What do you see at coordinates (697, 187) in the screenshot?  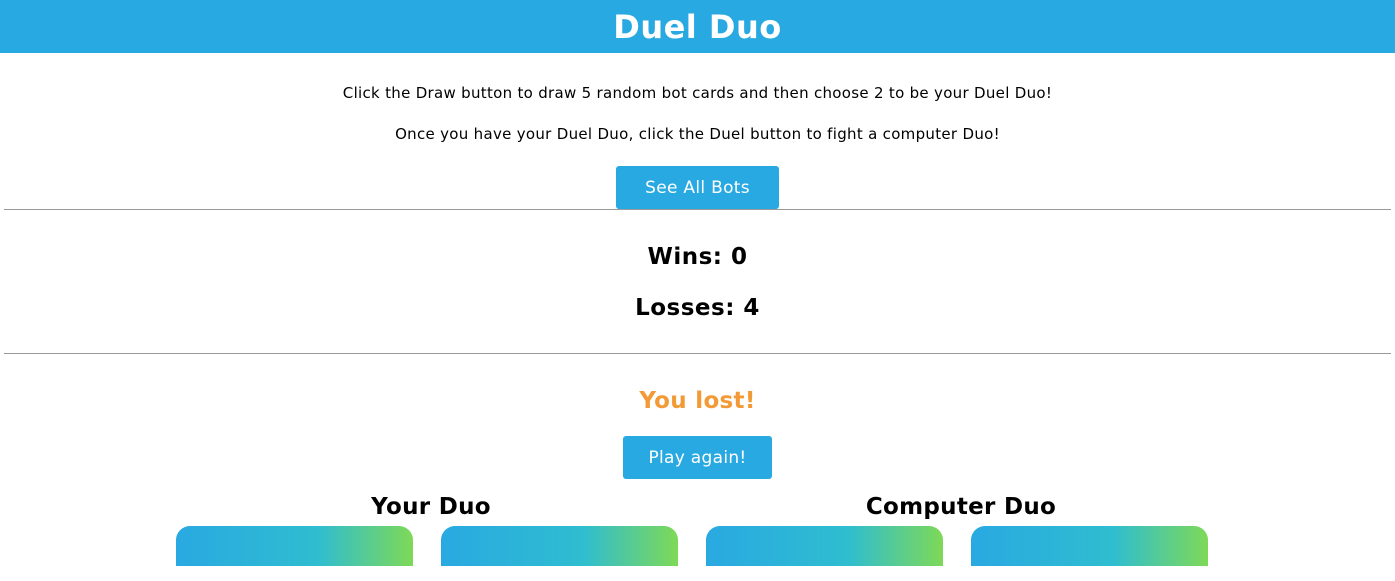 I see `see-all-bots-button: See All Bots` at bounding box center [697, 187].